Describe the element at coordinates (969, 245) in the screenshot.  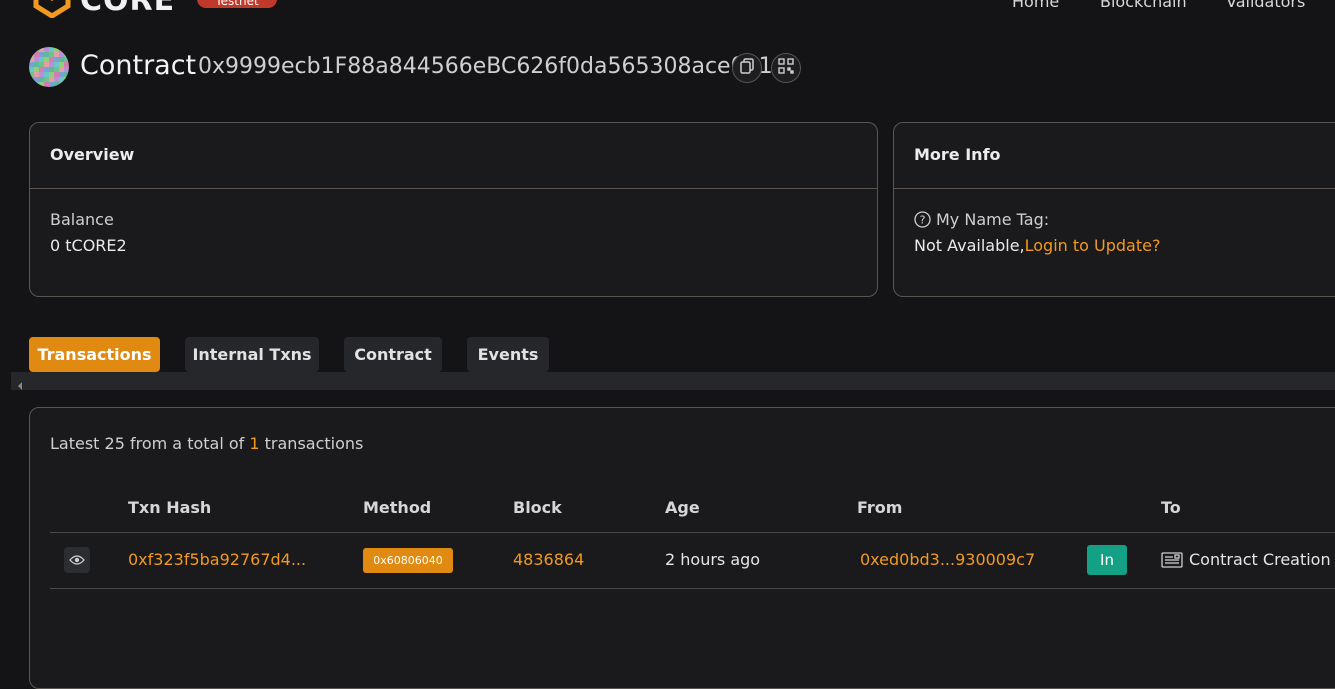
I see `not-available-text: Not Available,` at that location.